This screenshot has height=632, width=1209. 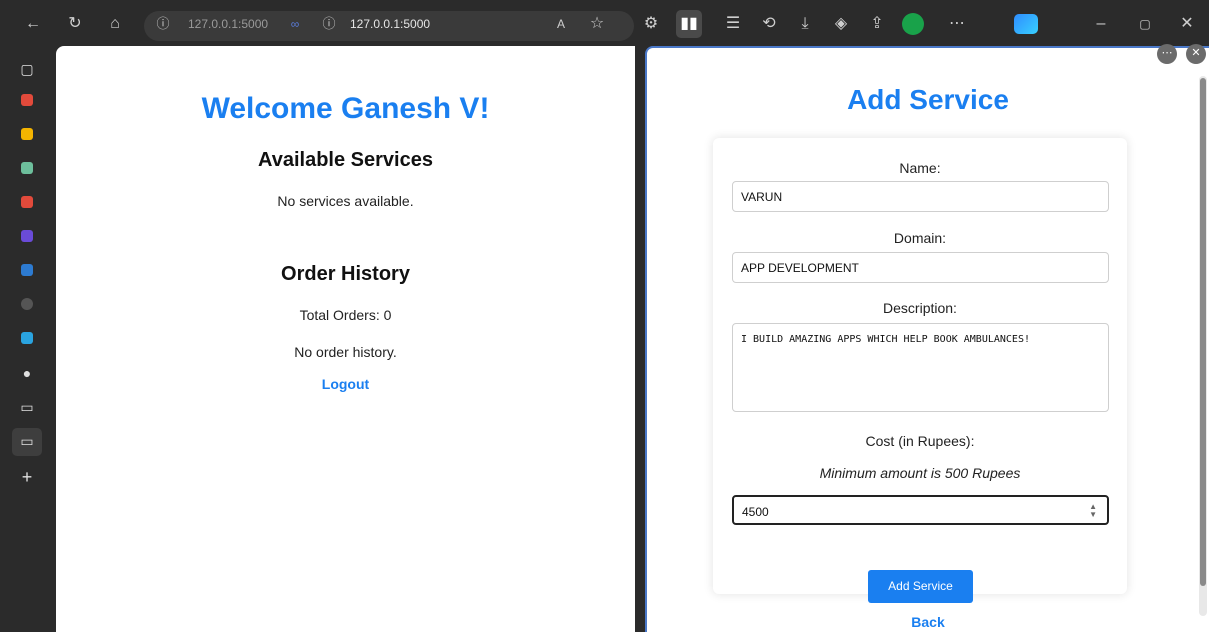 What do you see at coordinates (1196, 54) in the screenshot?
I see `pane-close-icon: ✕` at bounding box center [1196, 54].